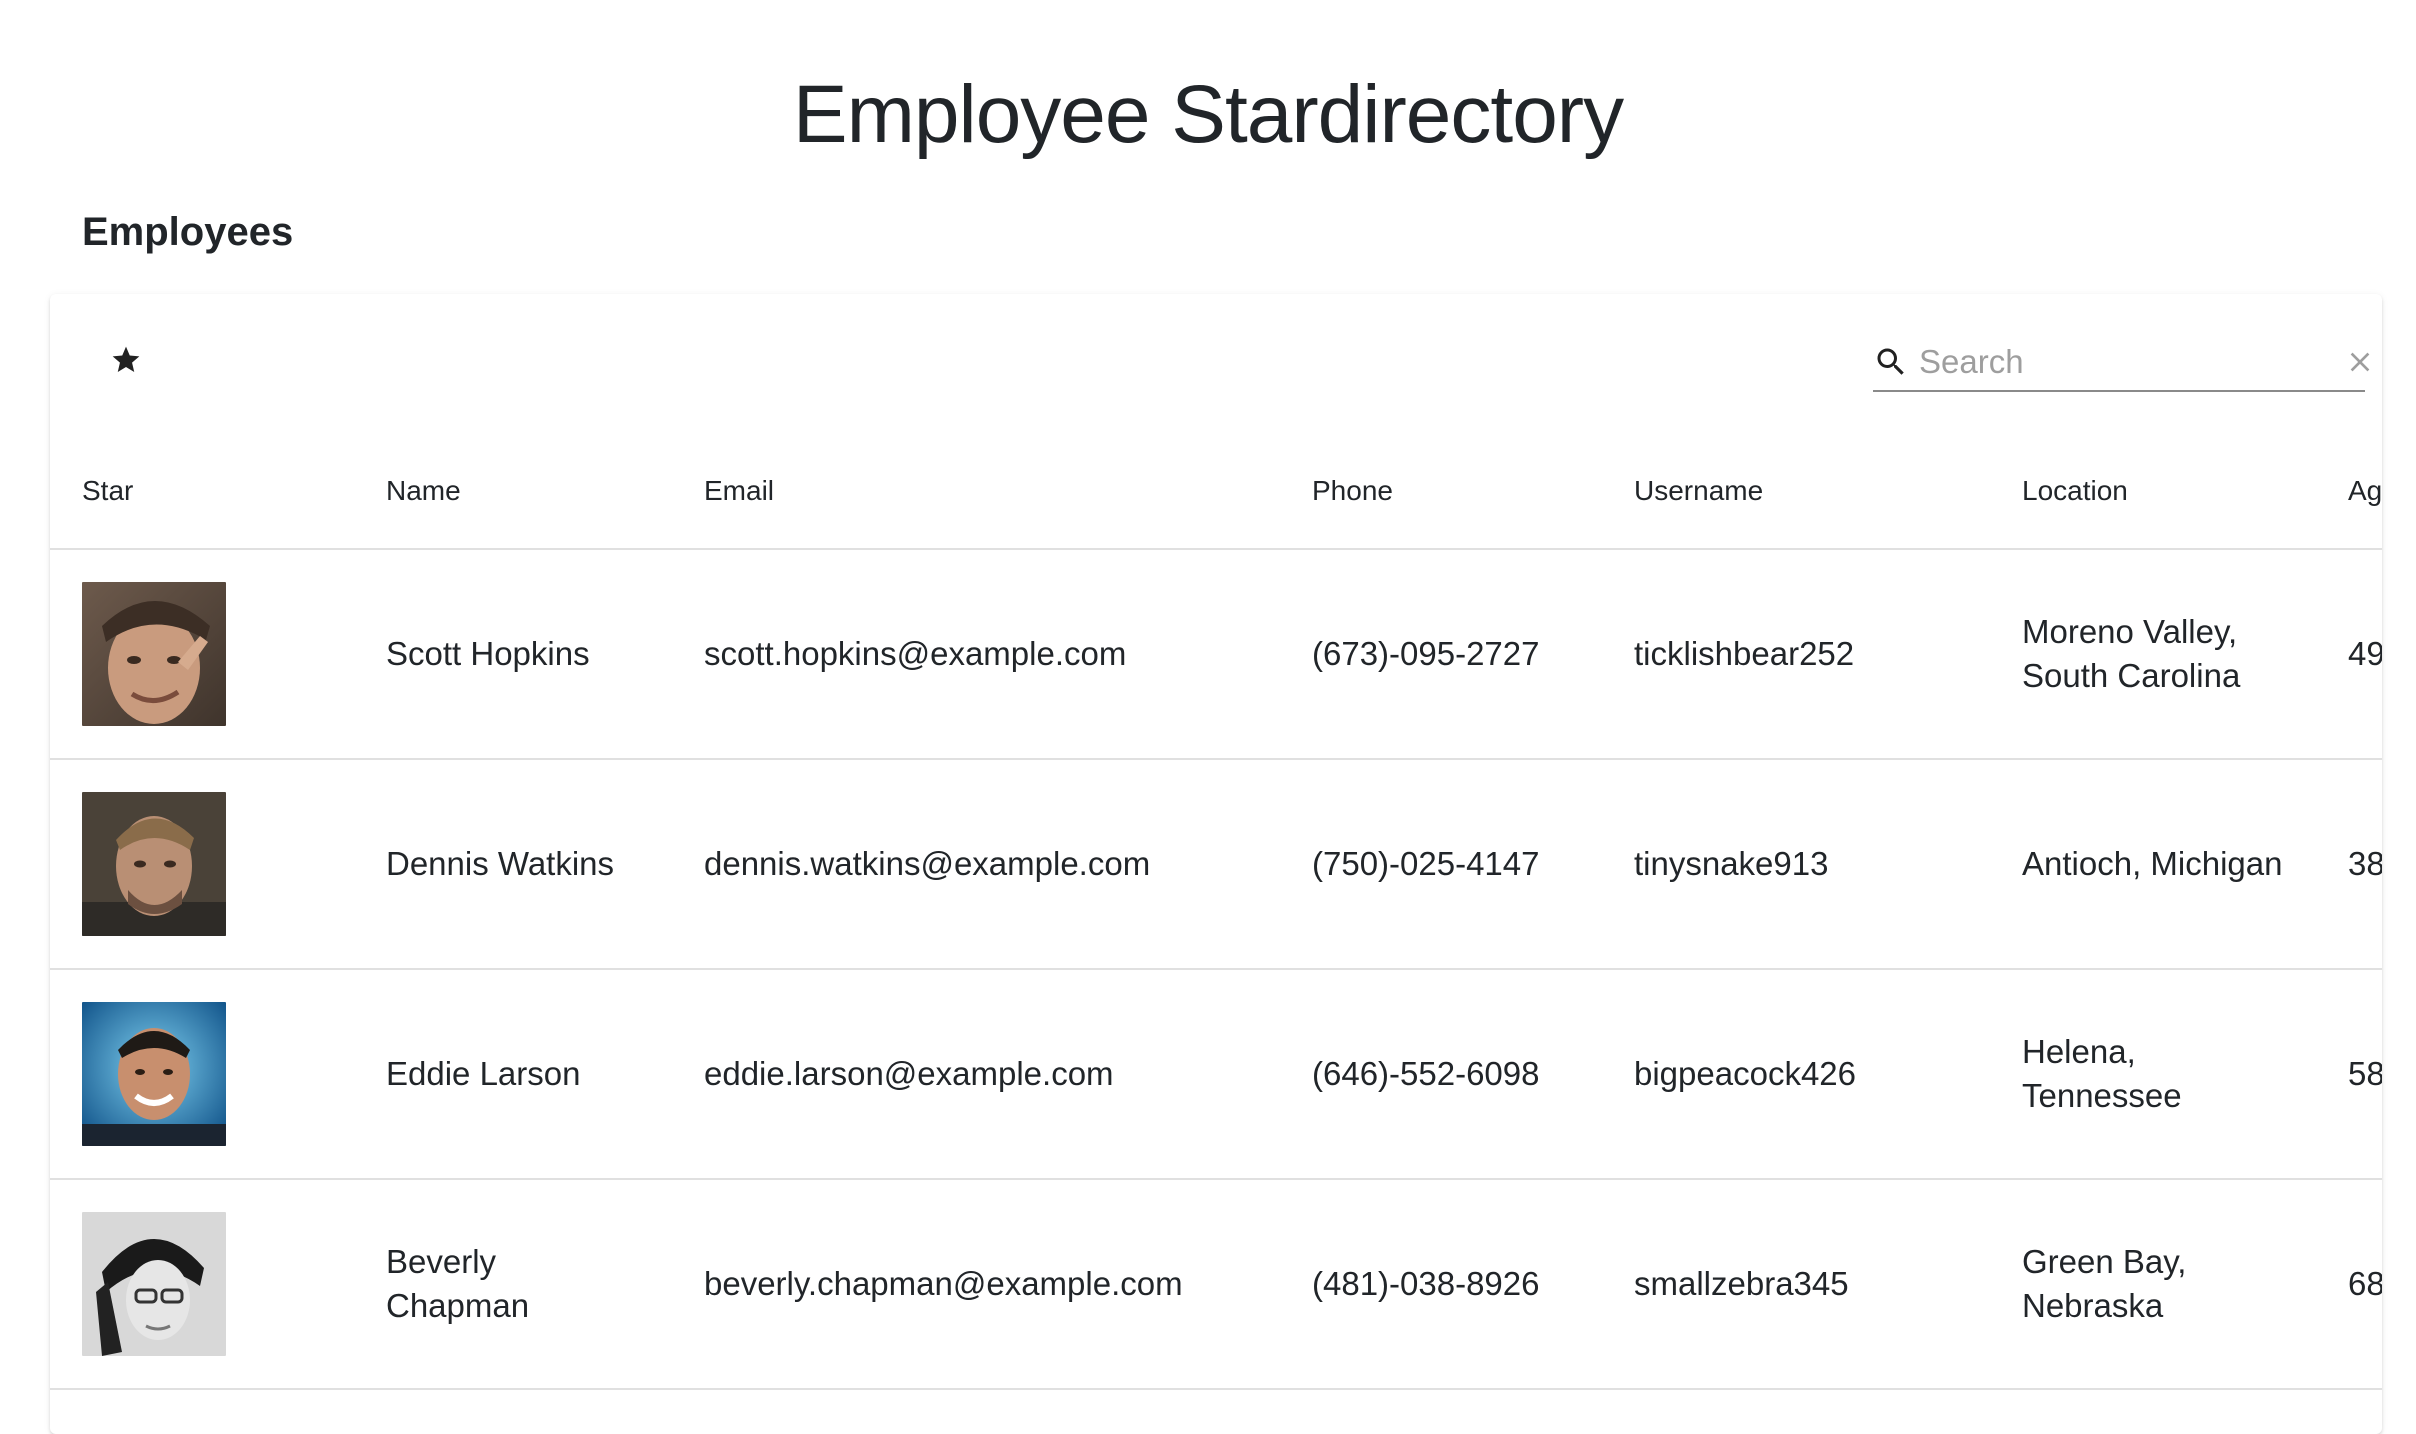 The image size is (2416, 1434). I want to click on username-cell: tinysnake913, so click(1796, 864).